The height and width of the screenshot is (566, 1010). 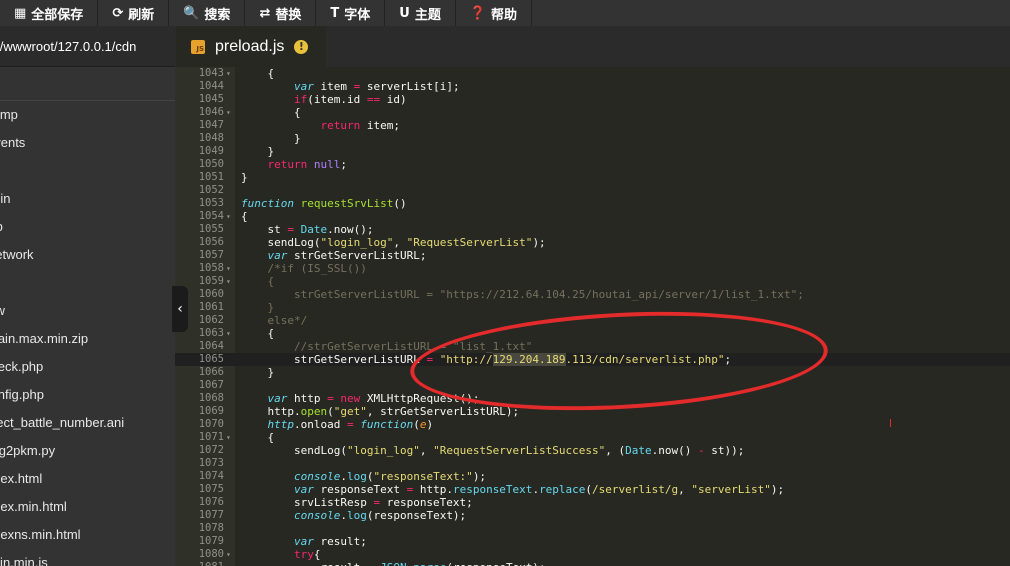 I want to click on code-line: 1054 ▾ {, so click(x=592, y=216).